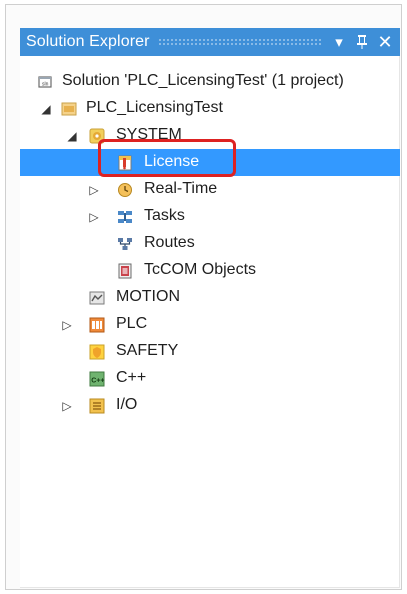 The height and width of the screenshot is (594, 407). What do you see at coordinates (149, 134) in the screenshot?
I see `tree-item-label: SYSTEM` at bounding box center [149, 134].